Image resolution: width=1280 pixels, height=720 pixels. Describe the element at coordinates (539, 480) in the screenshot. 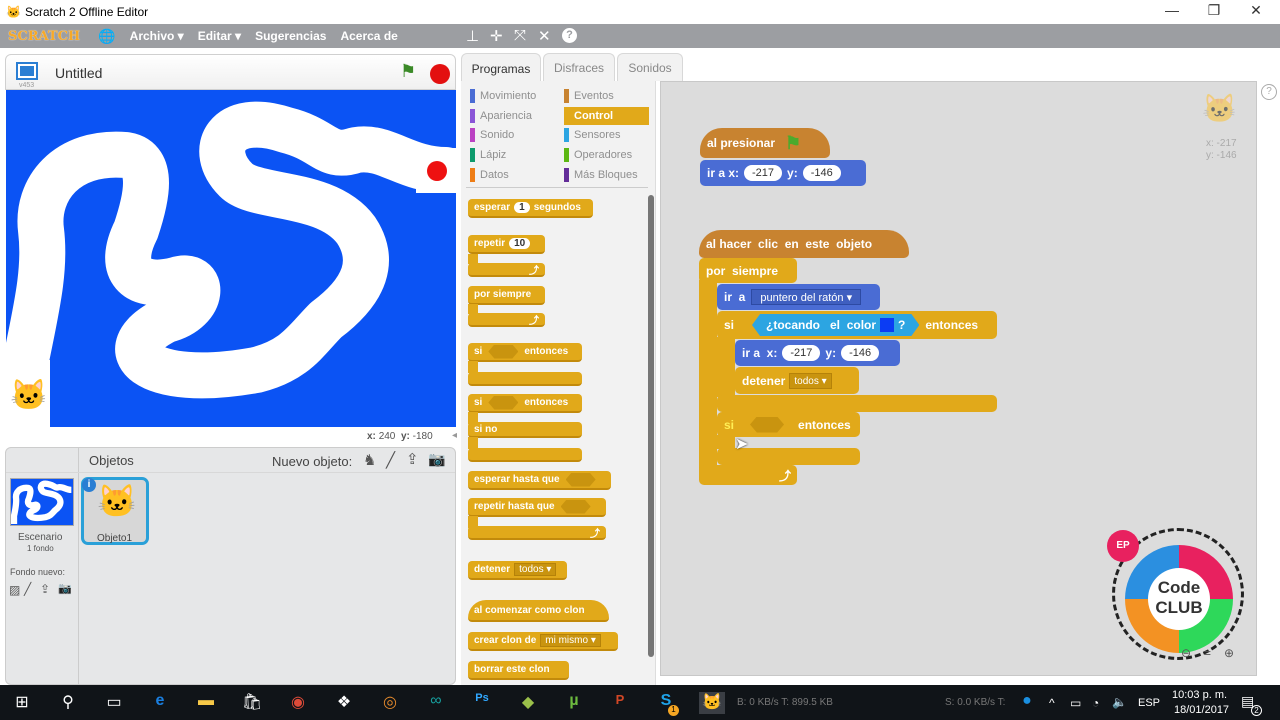

I see `palette-wait-until-block: esperar hasta que` at that location.